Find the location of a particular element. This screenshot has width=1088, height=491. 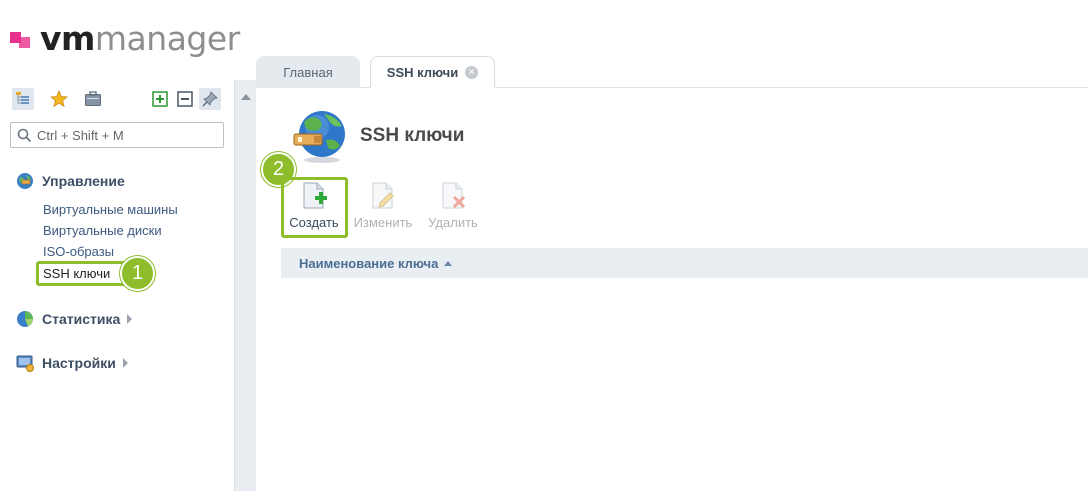

expand-plus-icon is located at coordinates (160, 99).